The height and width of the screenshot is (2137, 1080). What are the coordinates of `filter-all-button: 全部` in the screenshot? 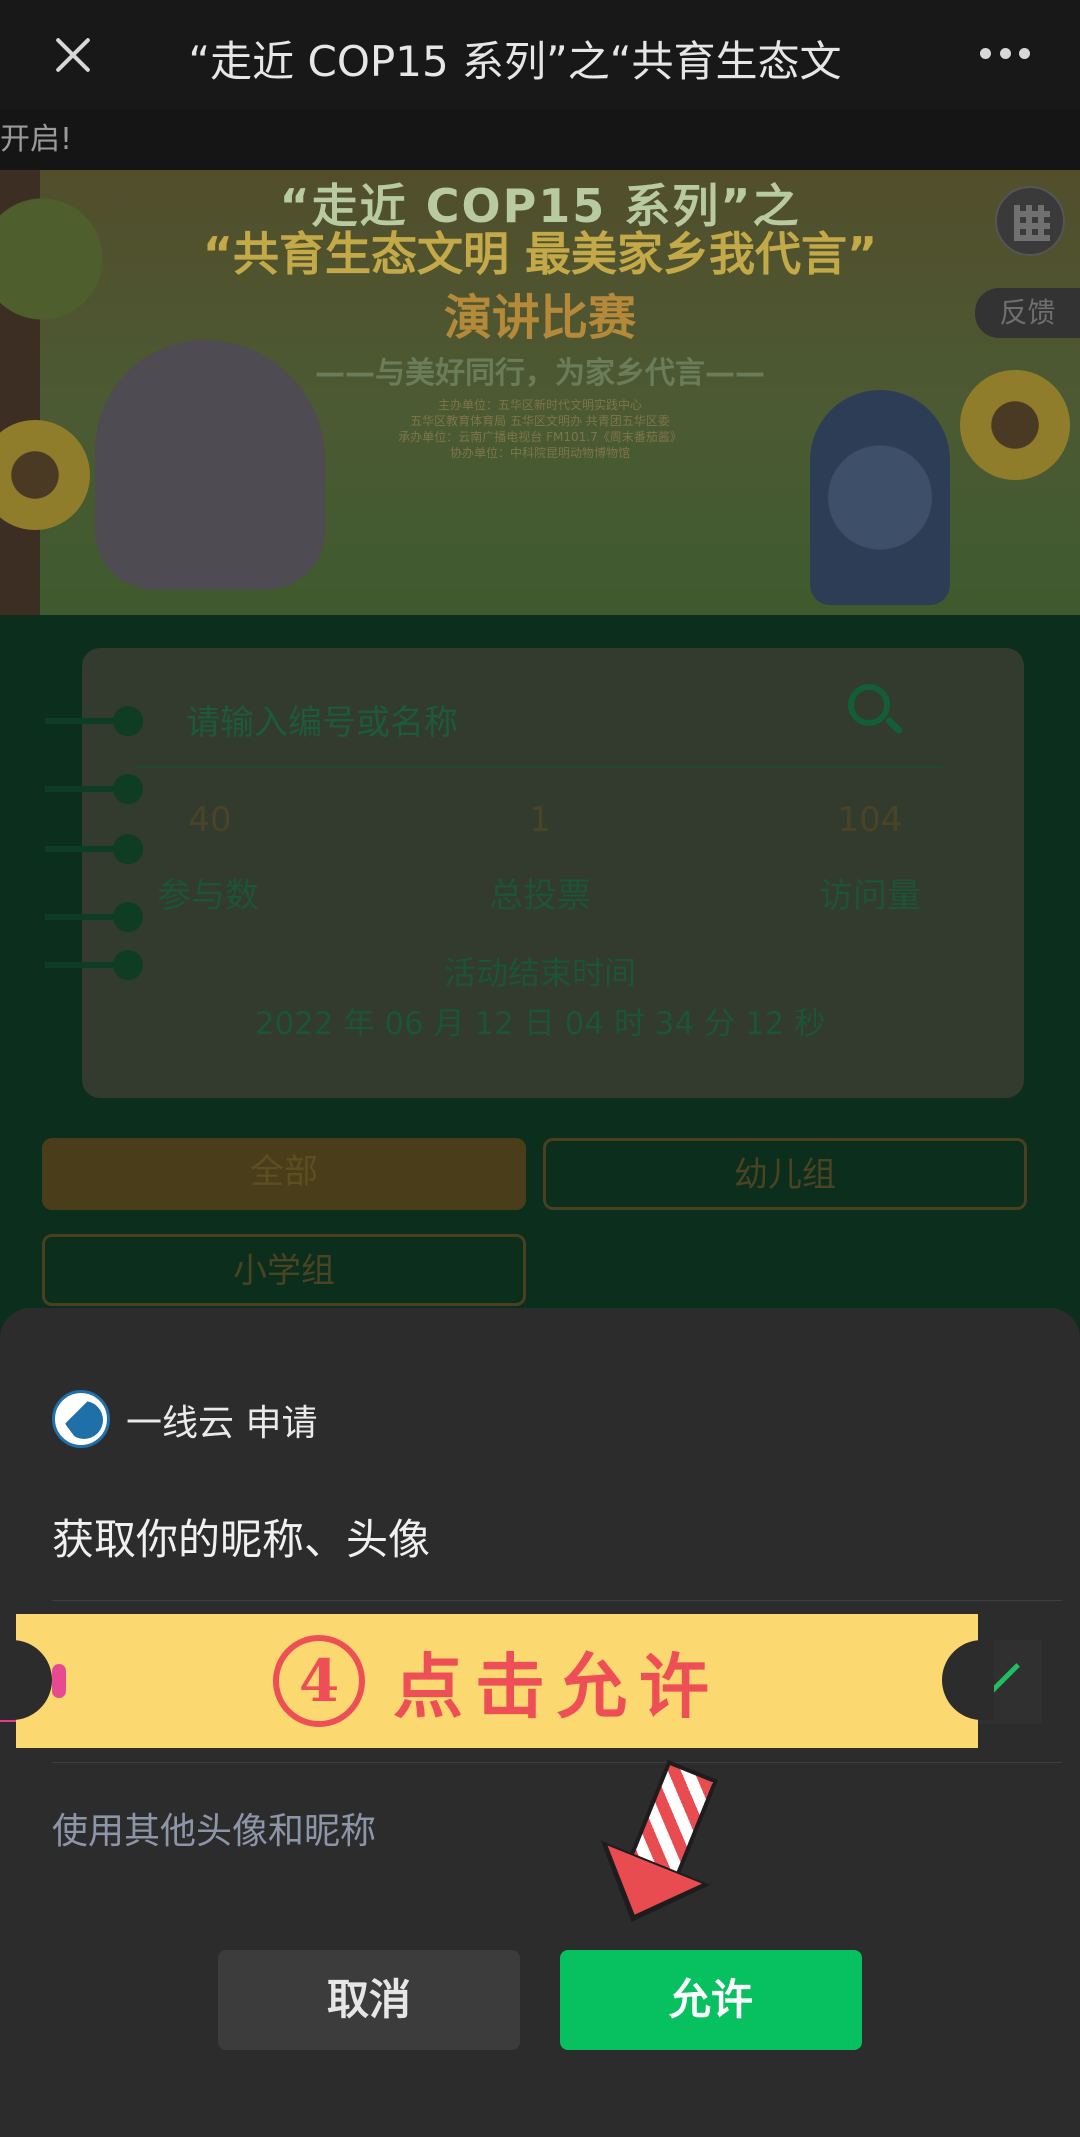 It's located at (284, 1174).